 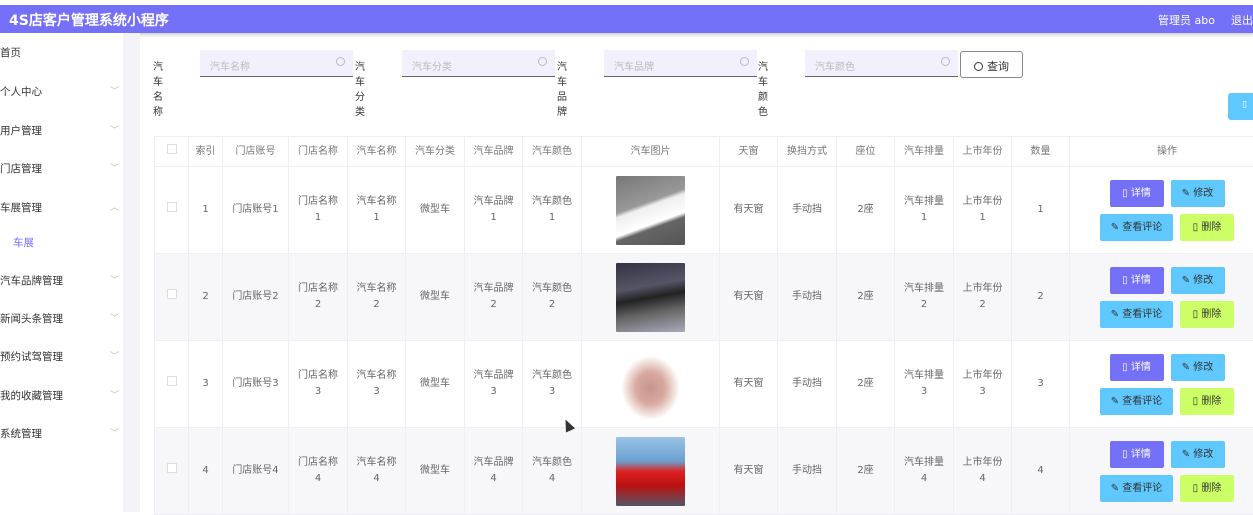 I want to click on search-placeholder: 汽车分类, so click(x=432, y=67).